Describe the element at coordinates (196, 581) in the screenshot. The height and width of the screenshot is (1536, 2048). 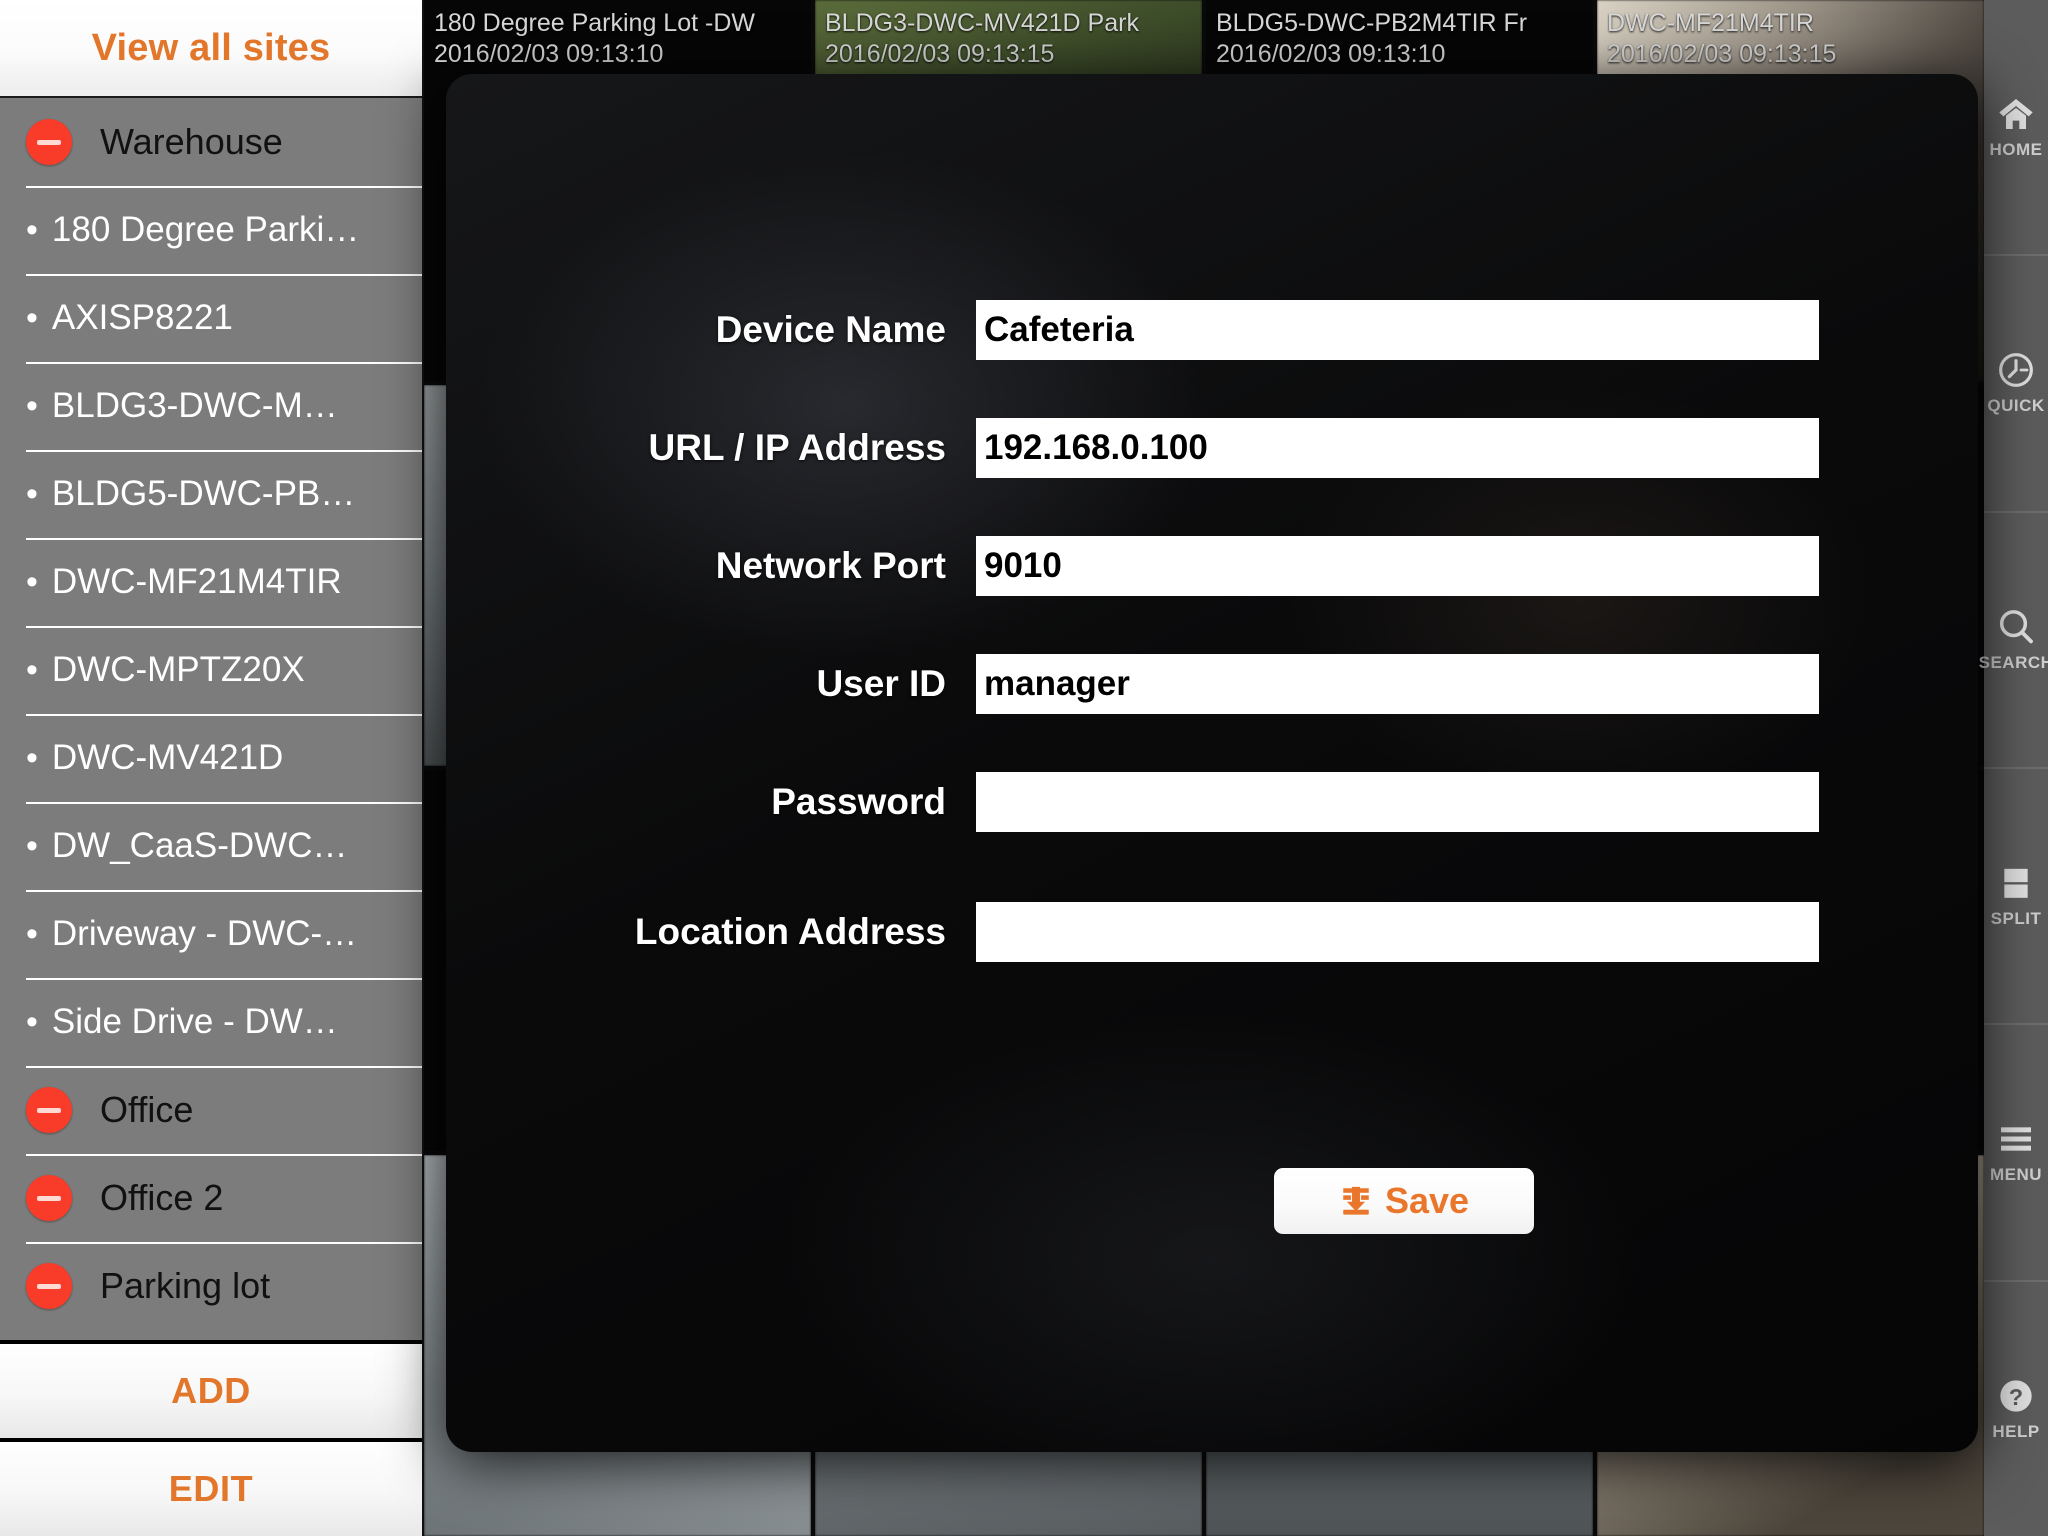
I see `sidebar-camera-label: DWC-MF21M4TIR` at that location.